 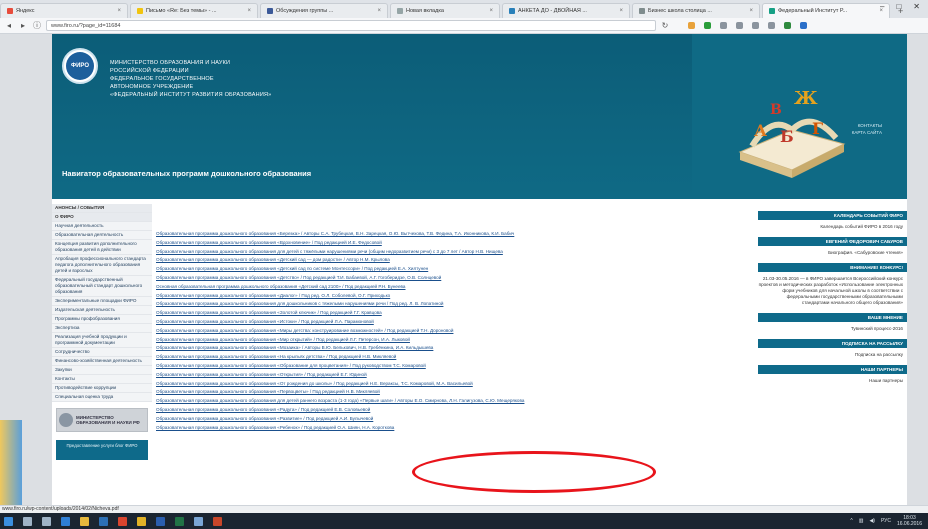 I want to click on chrome-icon, so click(x=141, y=521).